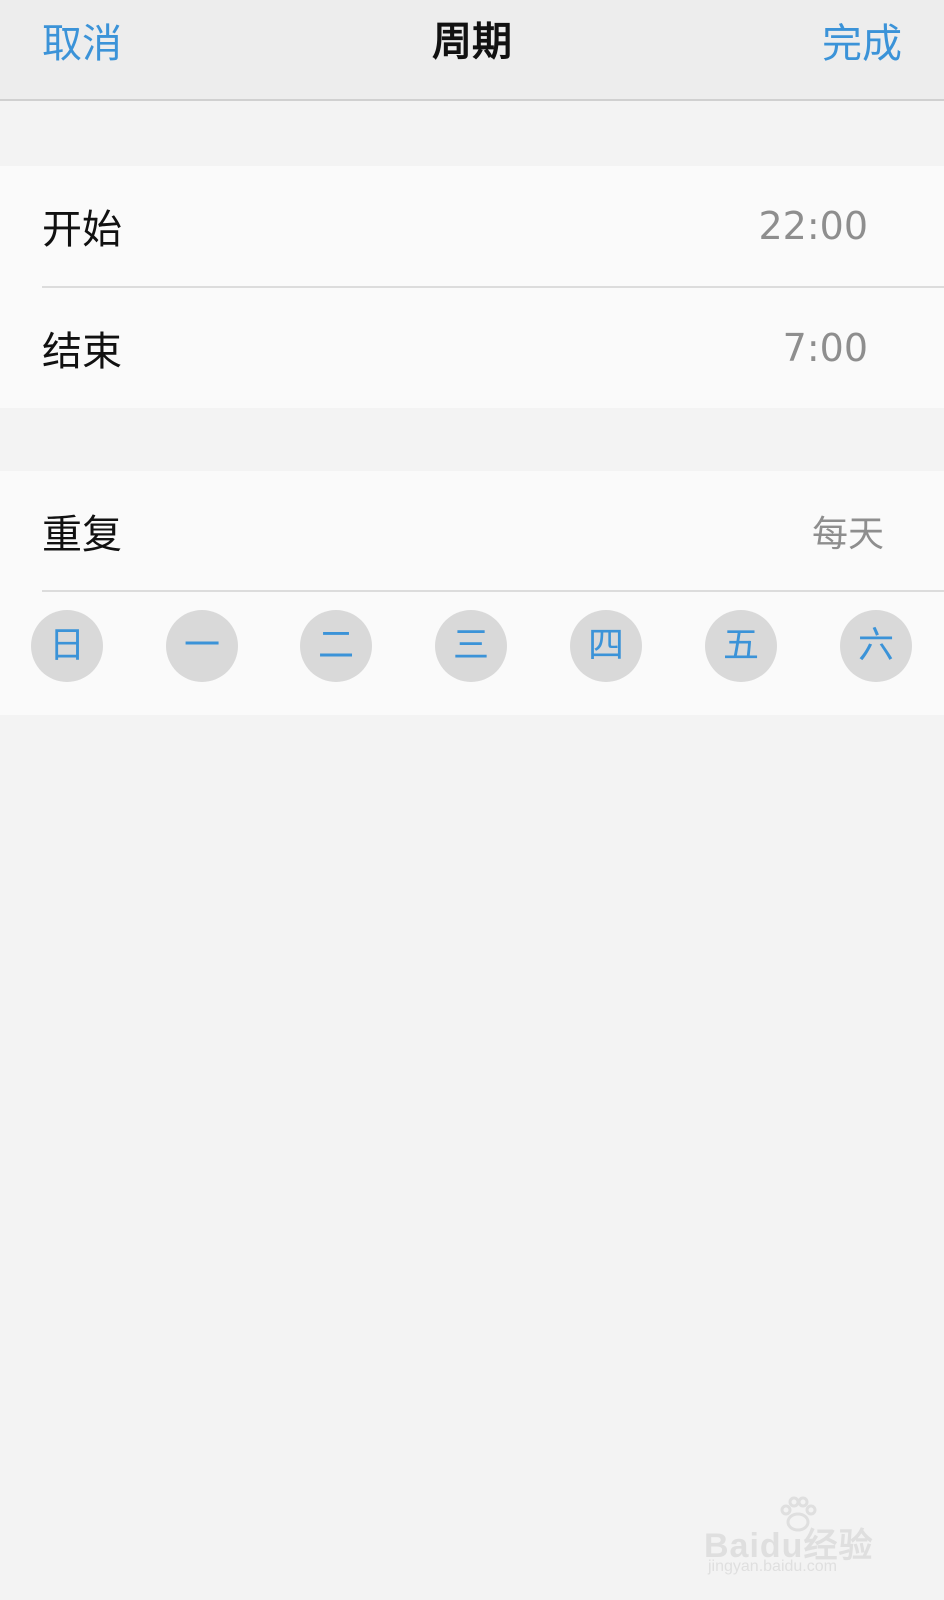 This screenshot has width=944, height=1600. I want to click on day-toggle-friday: 五, so click(741, 646).